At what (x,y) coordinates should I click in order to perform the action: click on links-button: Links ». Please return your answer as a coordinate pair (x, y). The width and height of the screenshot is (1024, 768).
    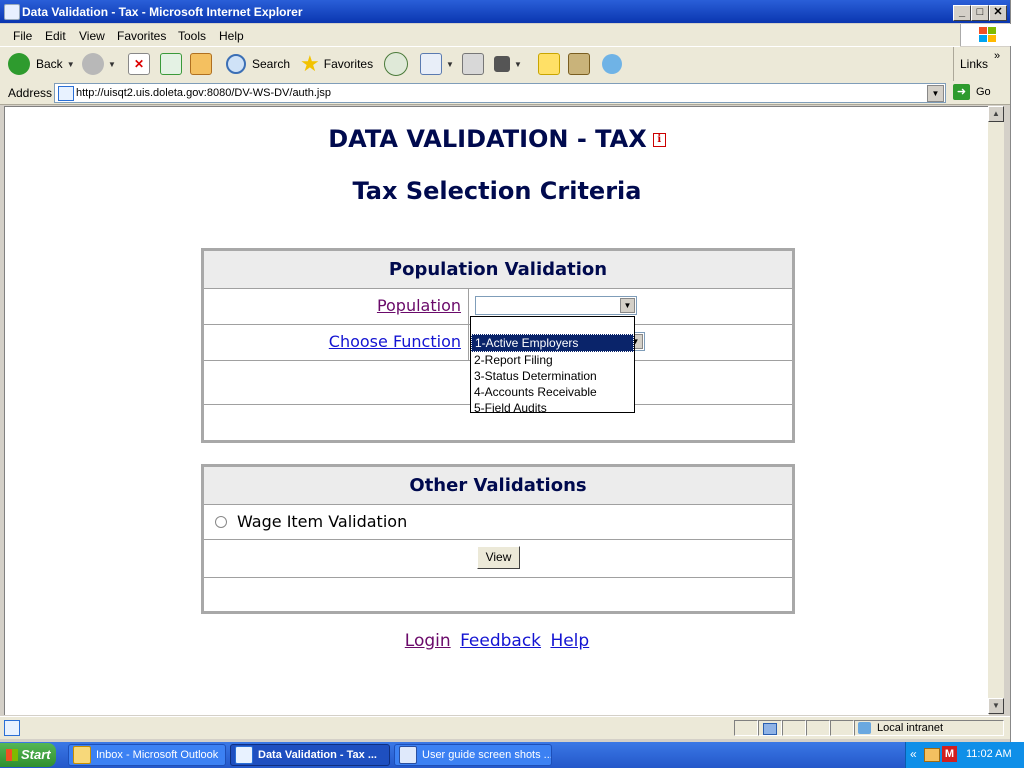
    Looking at the image, I should click on (980, 63).